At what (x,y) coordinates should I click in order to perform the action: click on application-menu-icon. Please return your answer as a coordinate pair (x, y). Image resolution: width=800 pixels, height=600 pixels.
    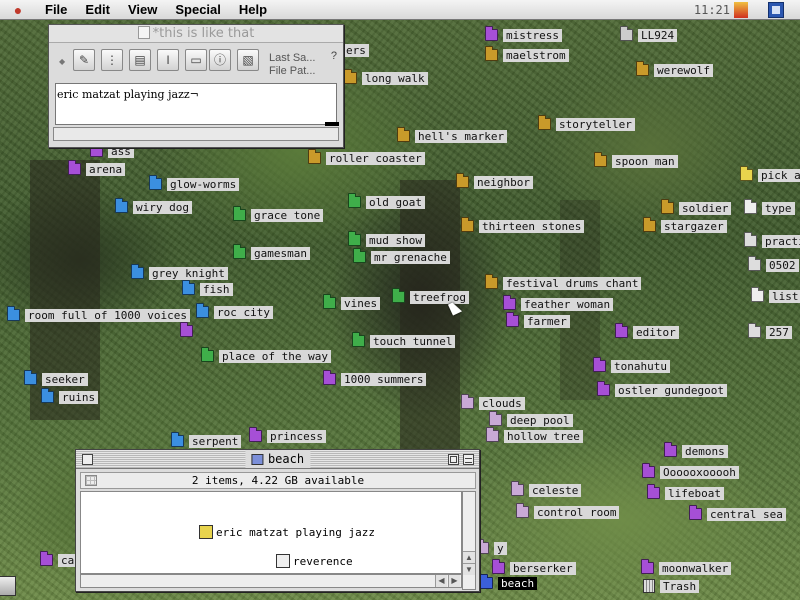
    Looking at the image, I should click on (776, 10).